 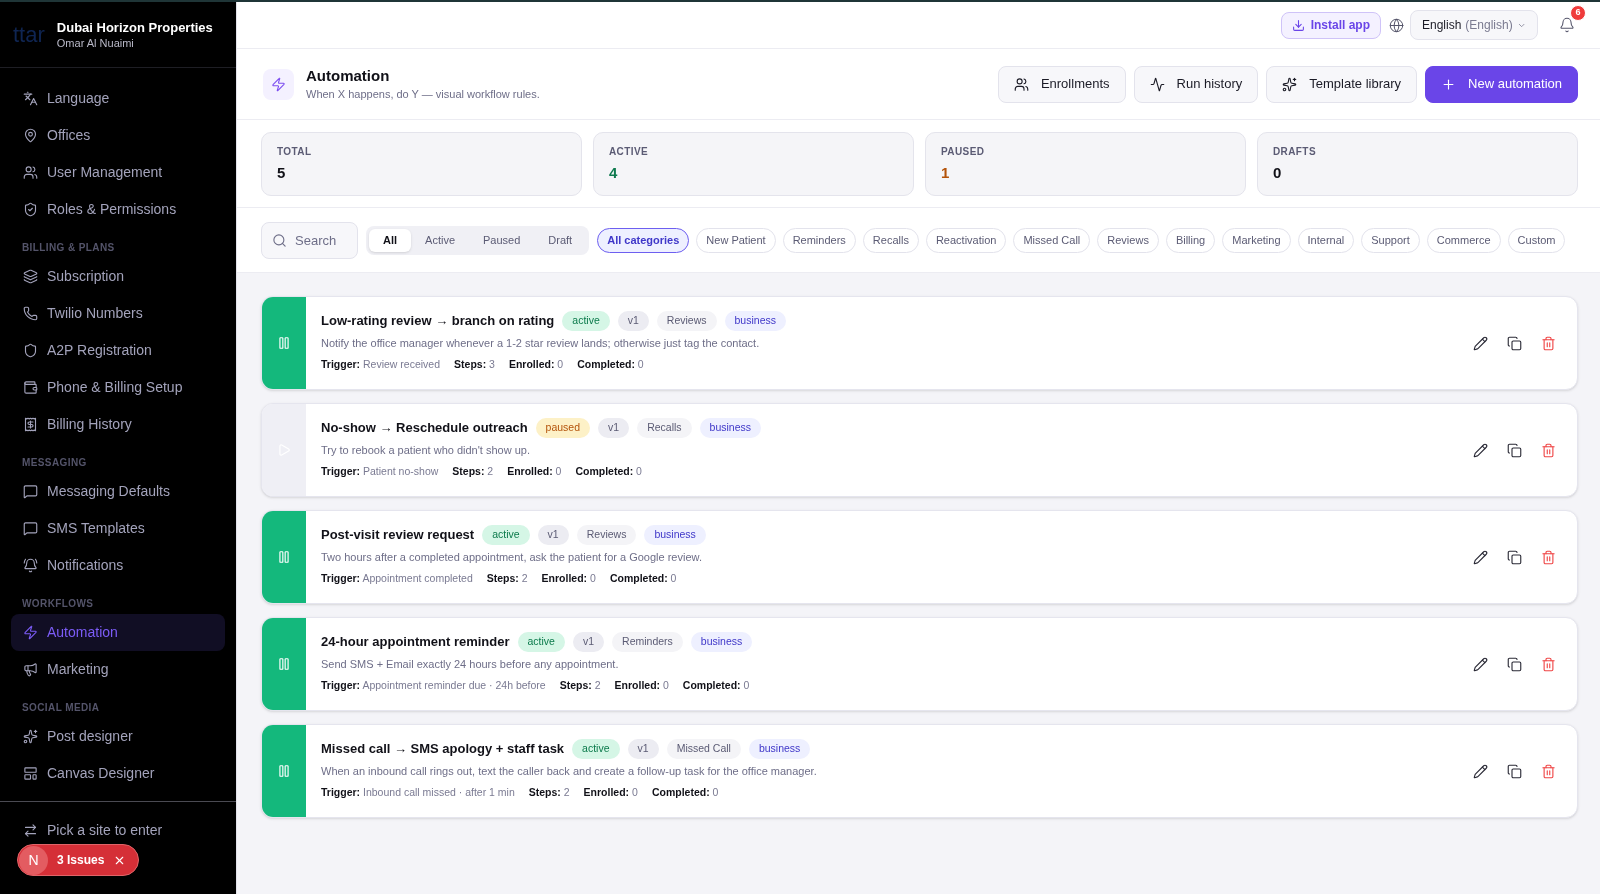 I want to click on toolbar-button: Template library, so click(x=1342, y=84).